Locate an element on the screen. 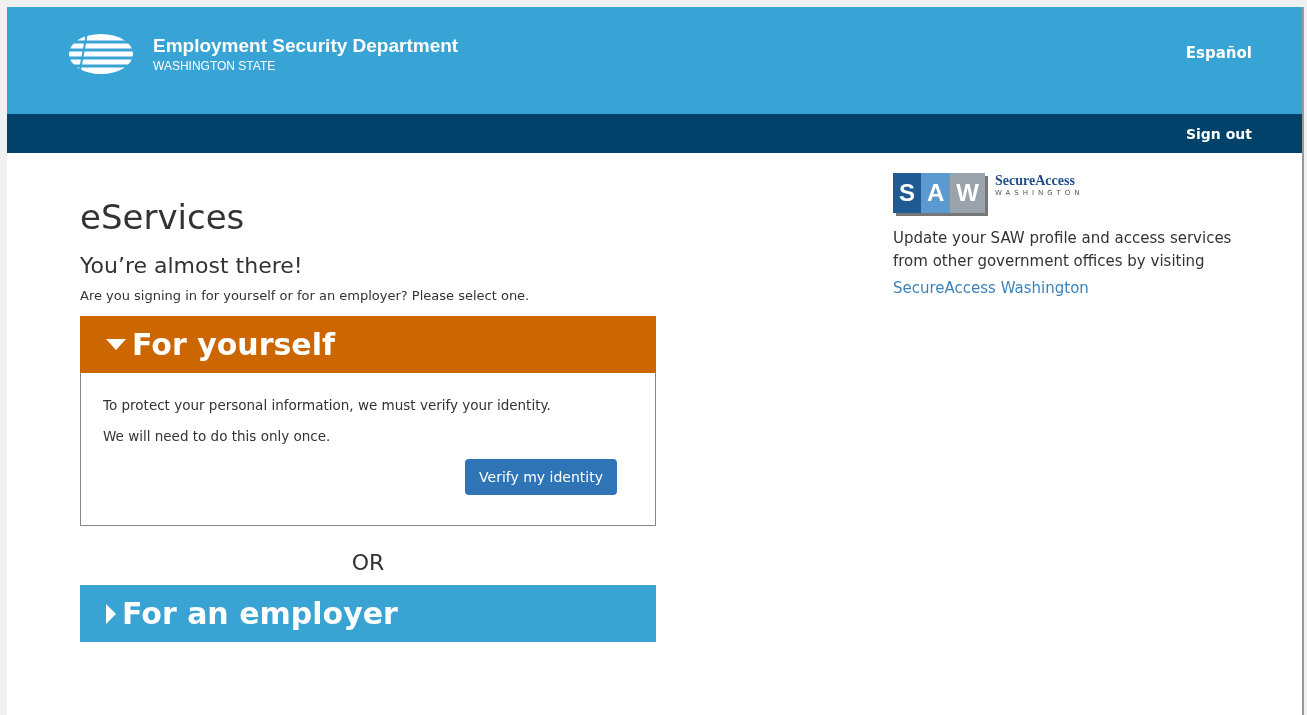  accordion-label: For an employer is located at coordinates (260, 613).